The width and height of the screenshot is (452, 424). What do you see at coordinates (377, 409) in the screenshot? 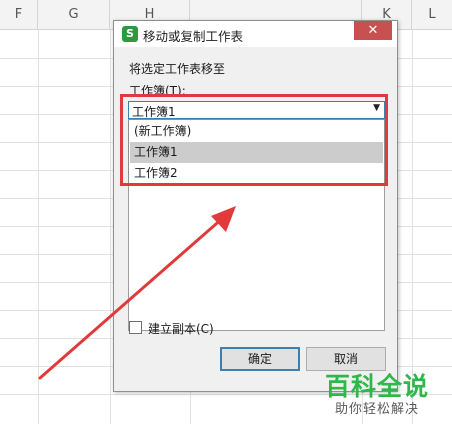
I see `watermark-slogan: 助你轻松解决` at bounding box center [377, 409].